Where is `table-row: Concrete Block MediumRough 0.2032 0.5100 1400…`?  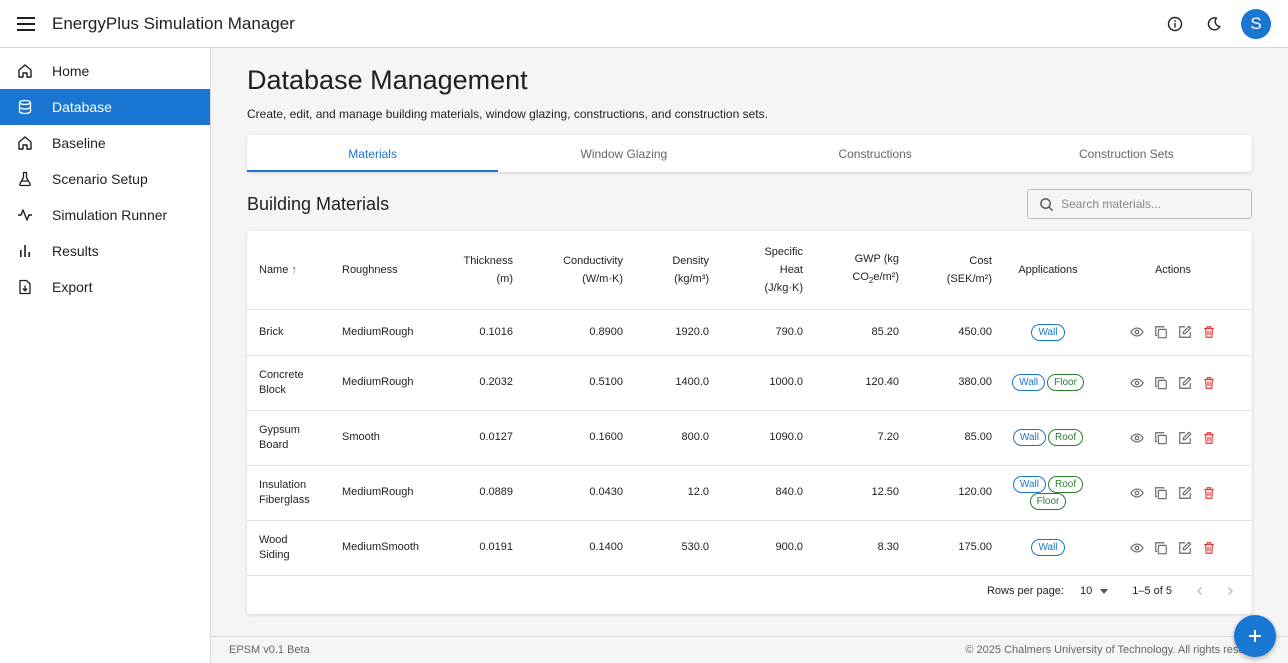
table-row: Concrete Block MediumRough 0.2032 0.5100 1400… is located at coordinates (749, 383).